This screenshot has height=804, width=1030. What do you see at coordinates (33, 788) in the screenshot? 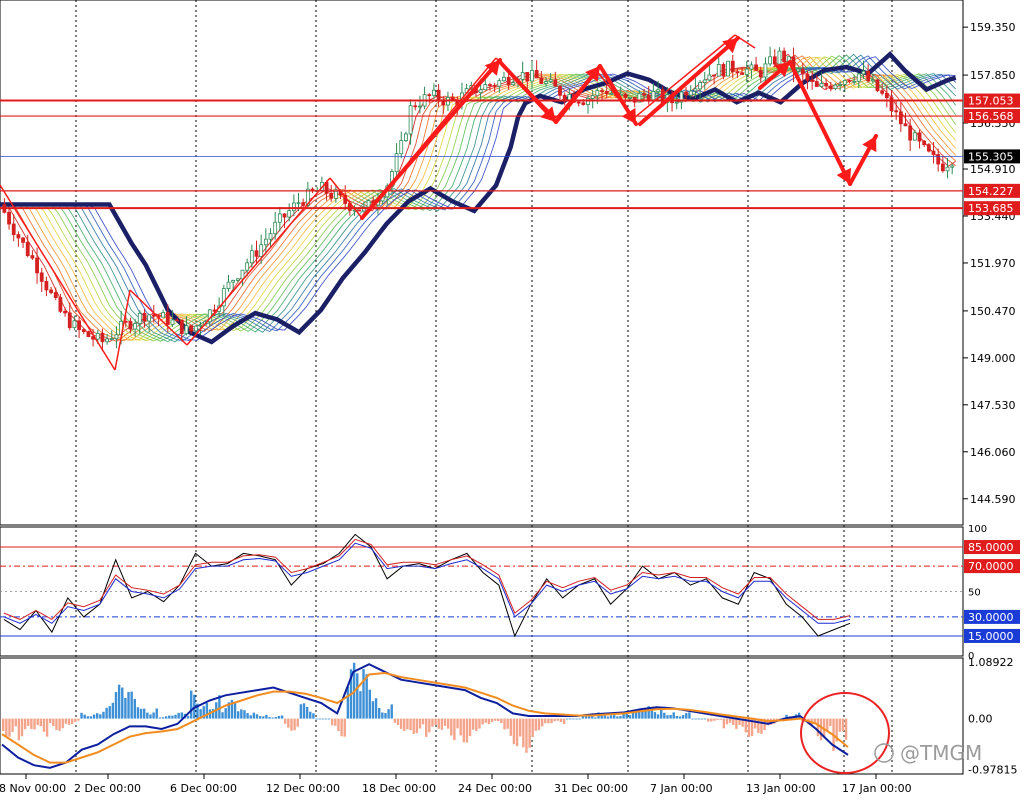
I see `time-label: 28 Nov 00:00` at bounding box center [33, 788].